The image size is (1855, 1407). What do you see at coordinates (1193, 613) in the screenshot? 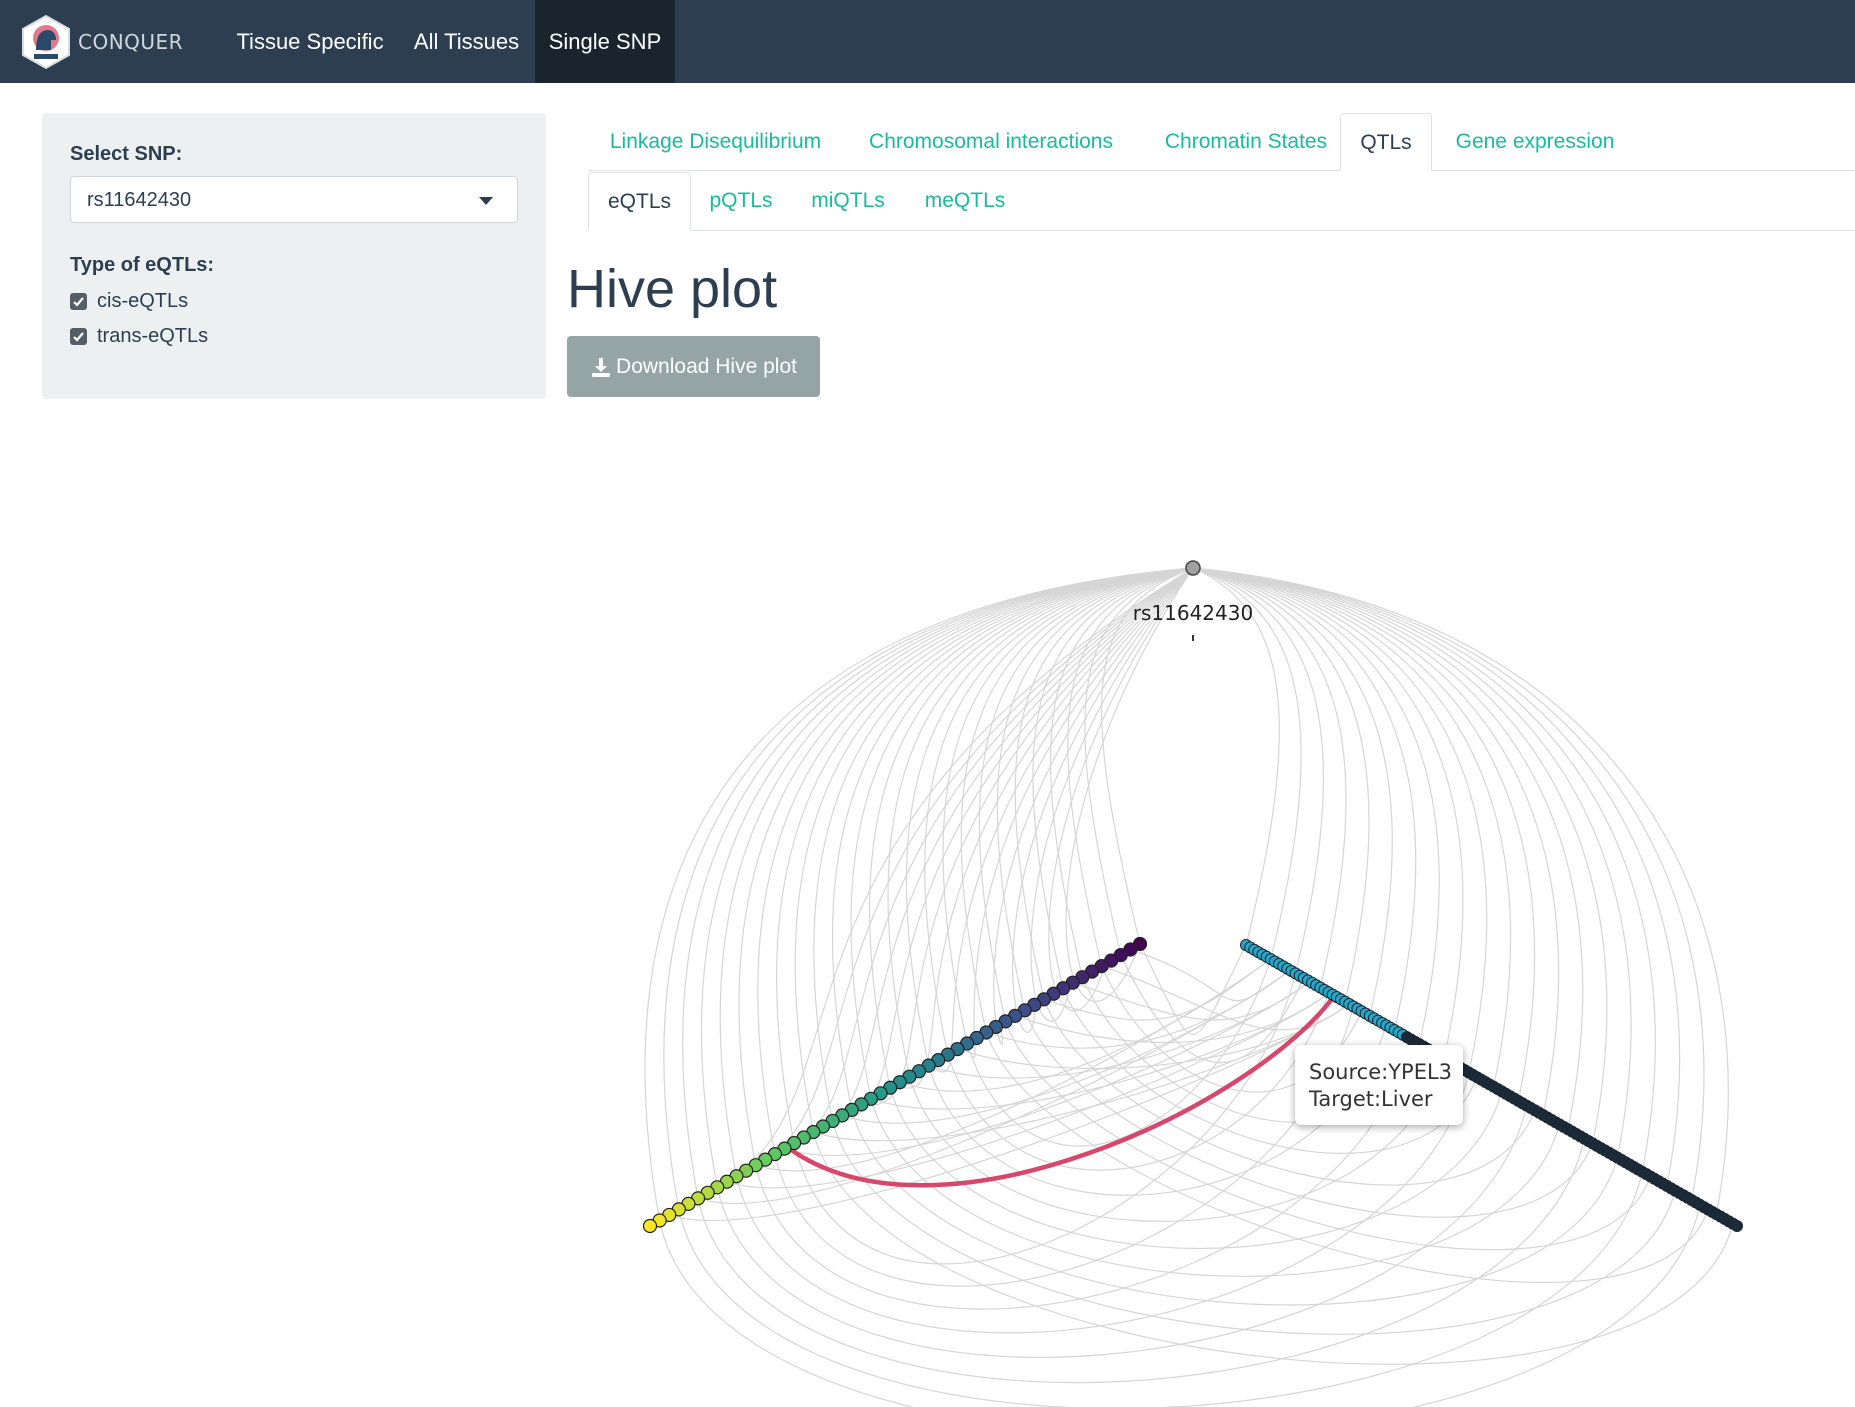
I see `snp-node-label: rs11642430` at bounding box center [1193, 613].